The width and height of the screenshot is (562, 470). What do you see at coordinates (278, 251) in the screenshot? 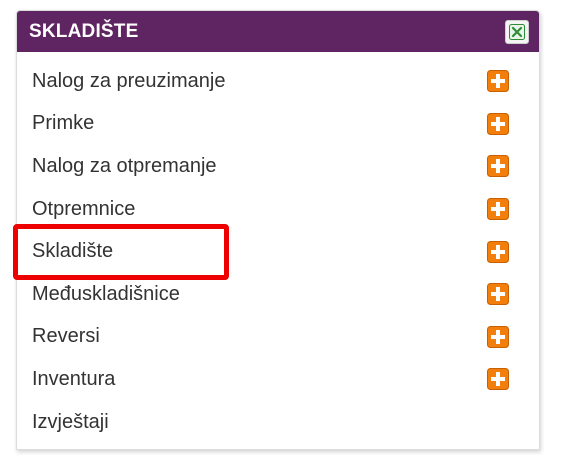
I see `menu-item-skladiste: Skladište` at bounding box center [278, 251].